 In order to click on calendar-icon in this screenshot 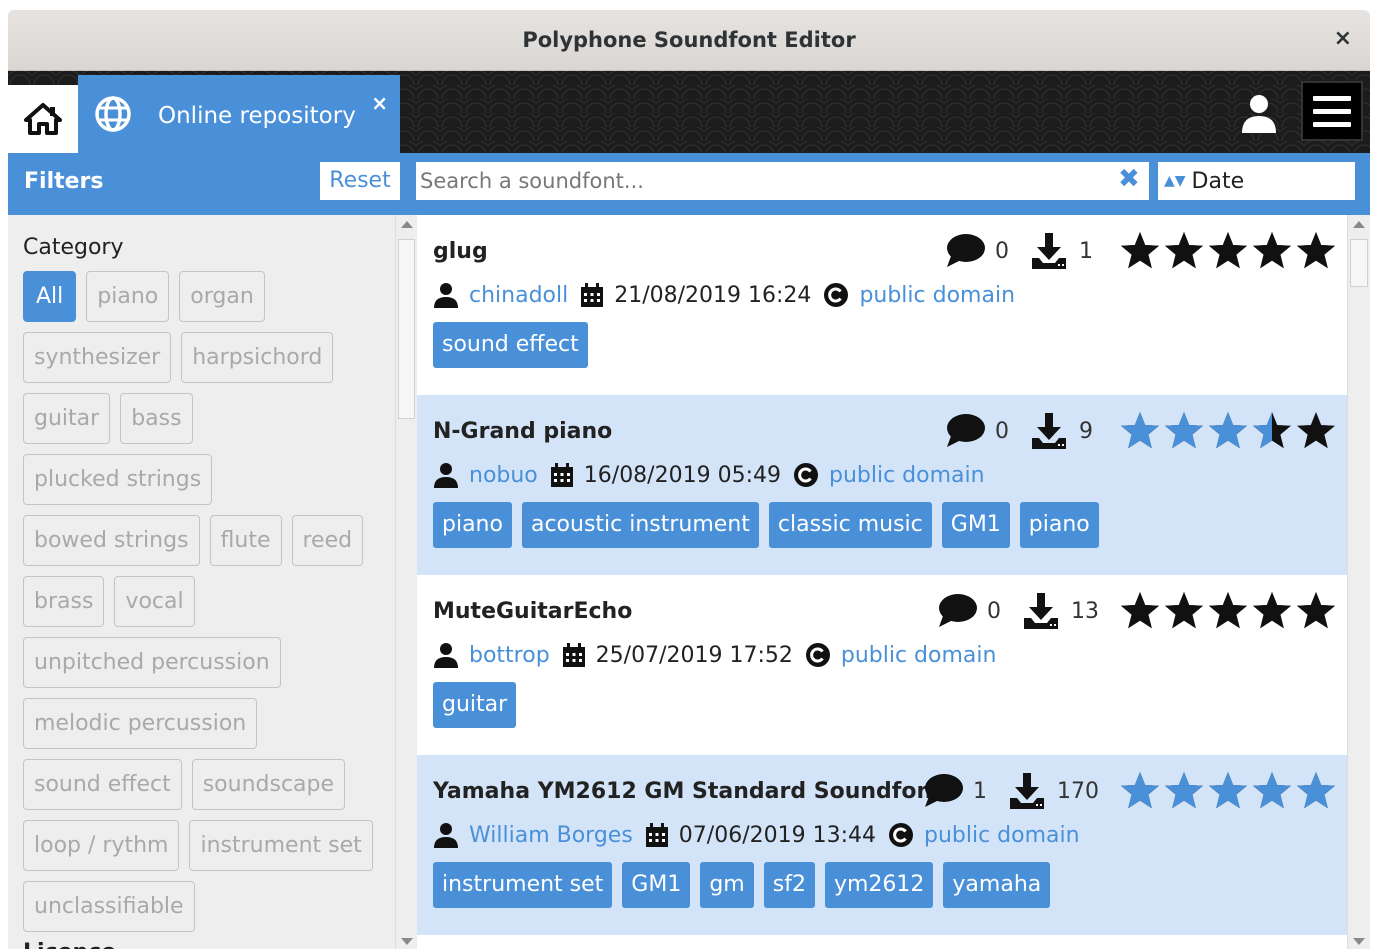, I will do `click(573, 655)`.